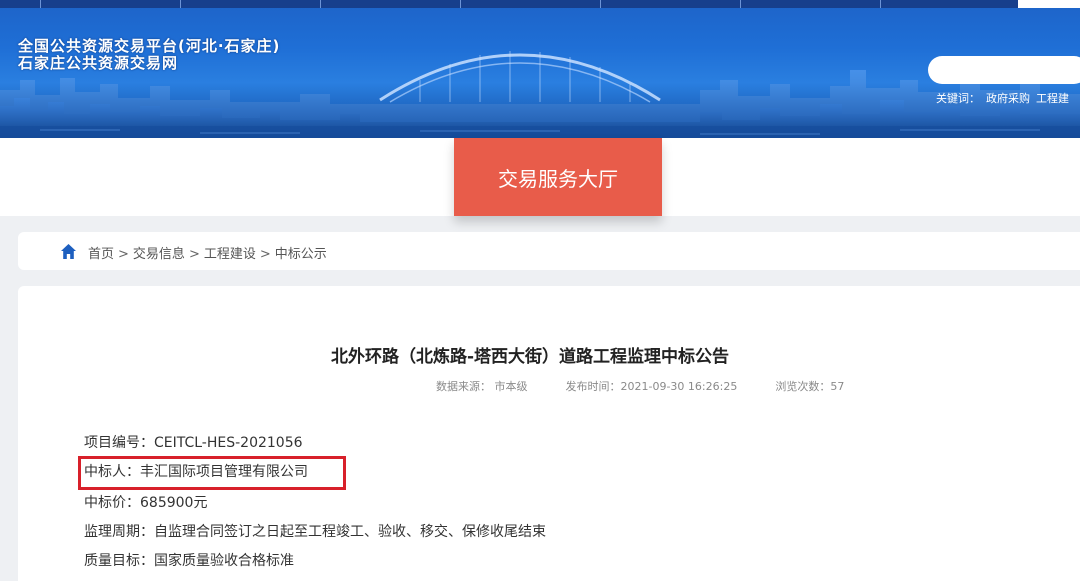 This screenshot has width=1080, height=581. Describe the element at coordinates (549, 251) in the screenshot. I see `breadcrumb: 首页 > 交易信息 > 工程建设 > 中标公示` at that location.